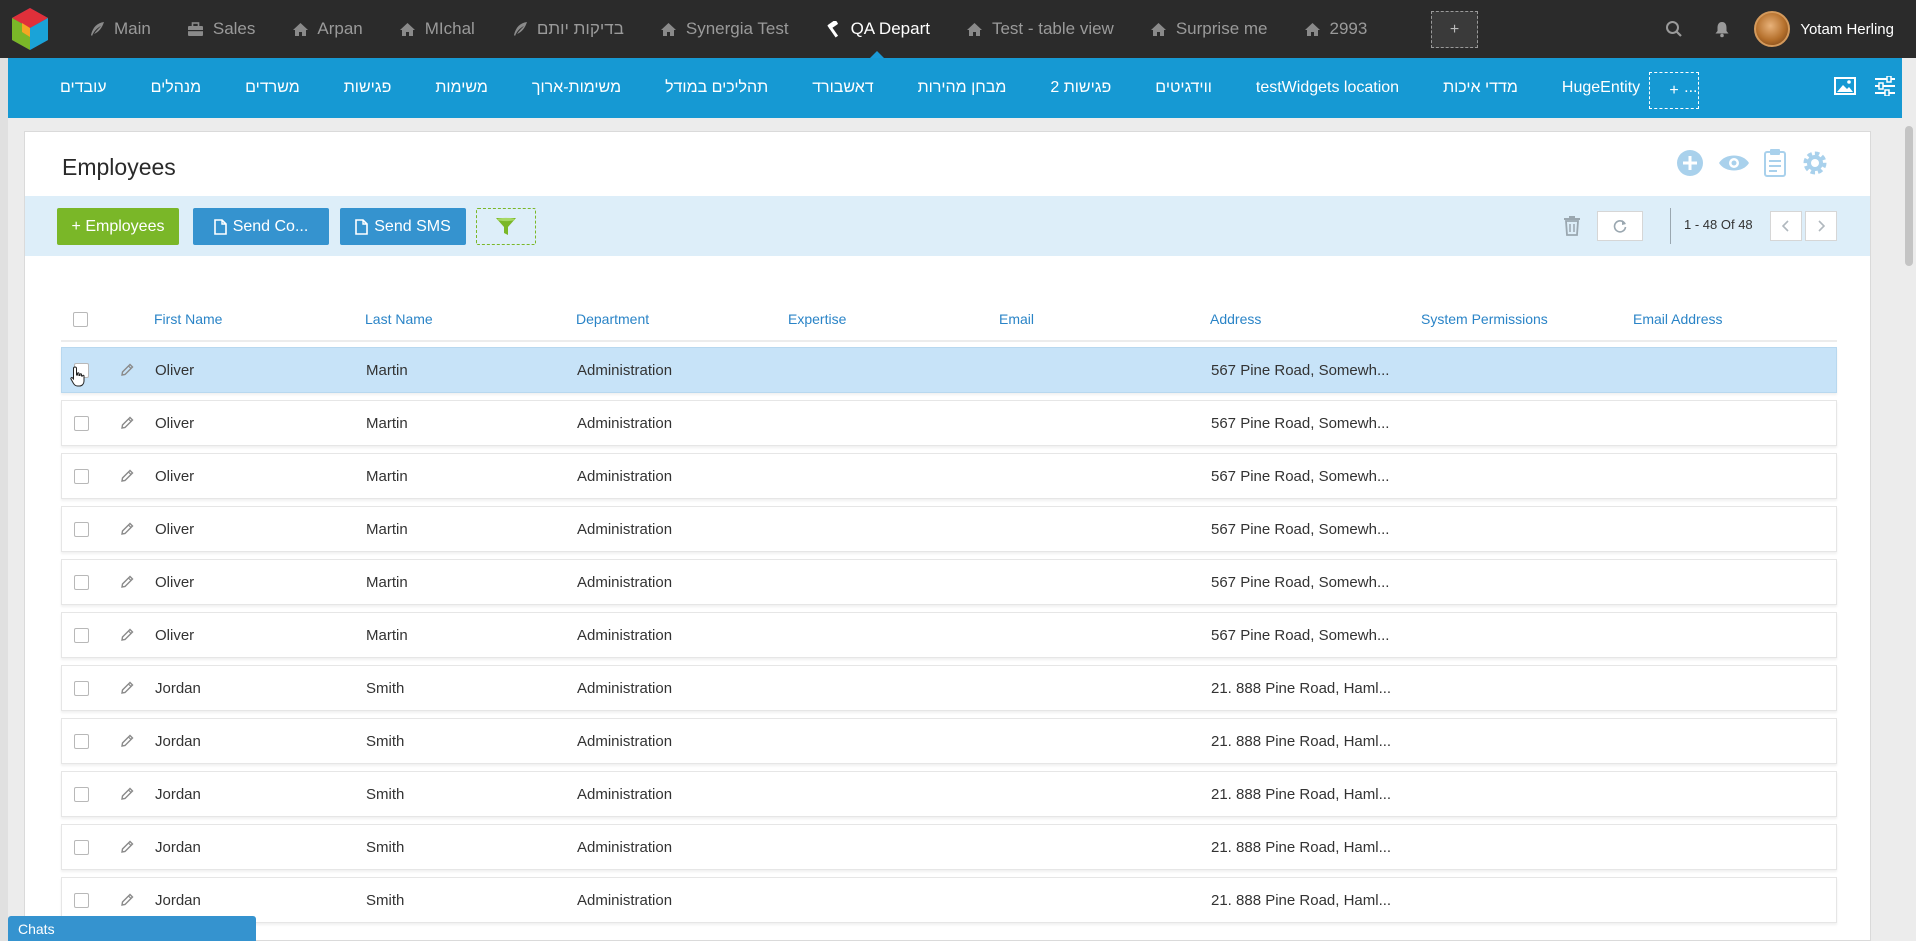 This screenshot has height=941, width=1916. What do you see at coordinates (1209, 29) in the screenshot?
I see `top-tab-8: Surprise me` at bounding box center [1209, 29].